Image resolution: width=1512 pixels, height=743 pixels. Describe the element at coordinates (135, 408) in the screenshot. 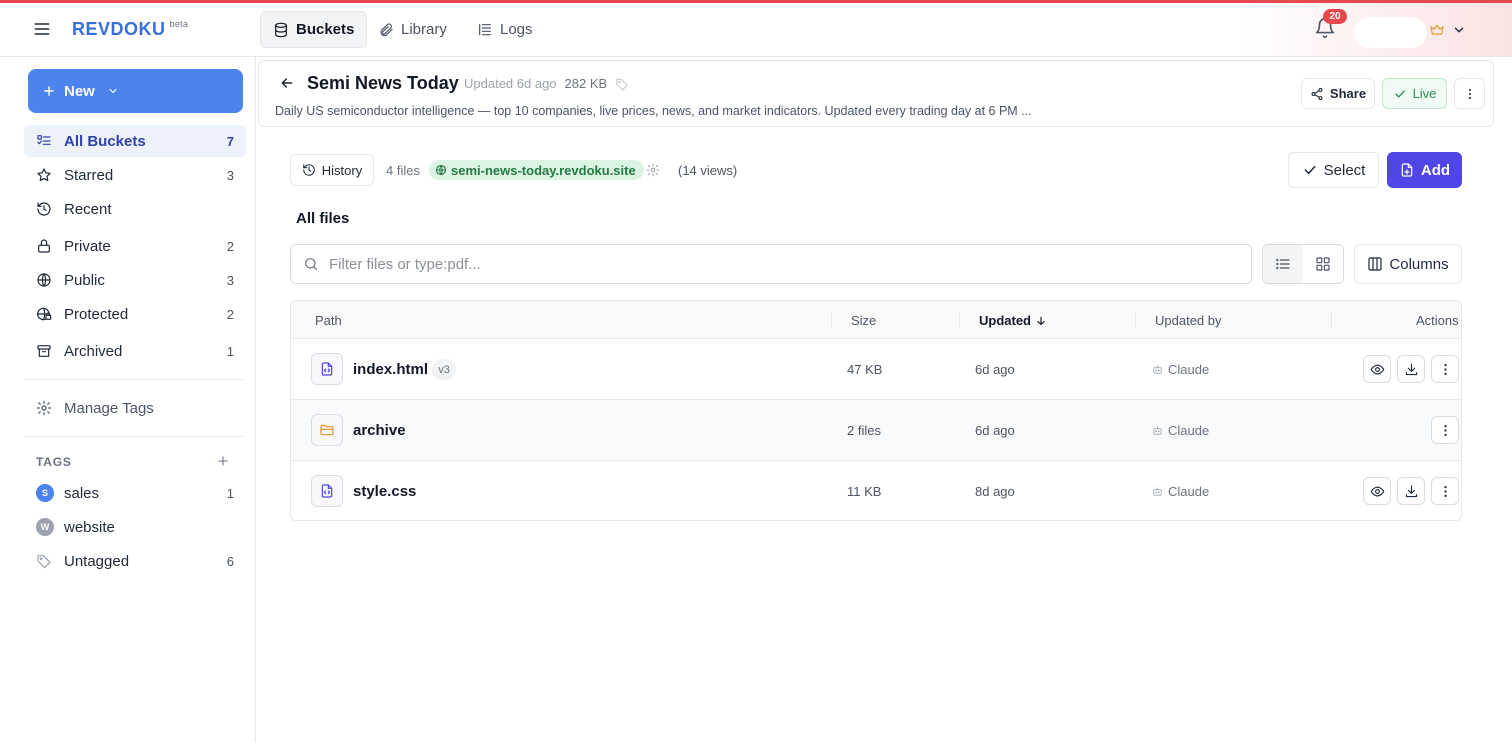

I see `sidebar-item-manage-tags: Manage Tags` at that location.